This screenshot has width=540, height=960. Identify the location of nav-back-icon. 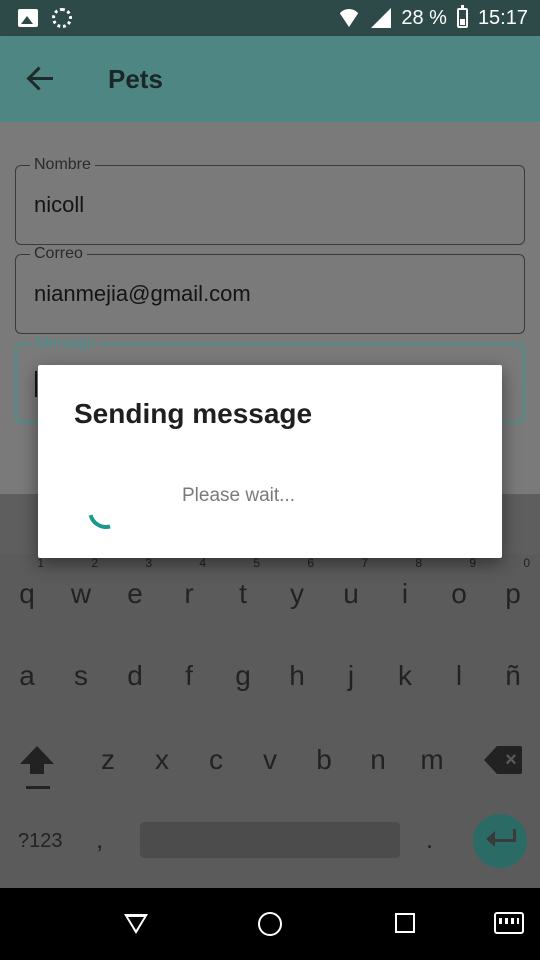
(136, 924).